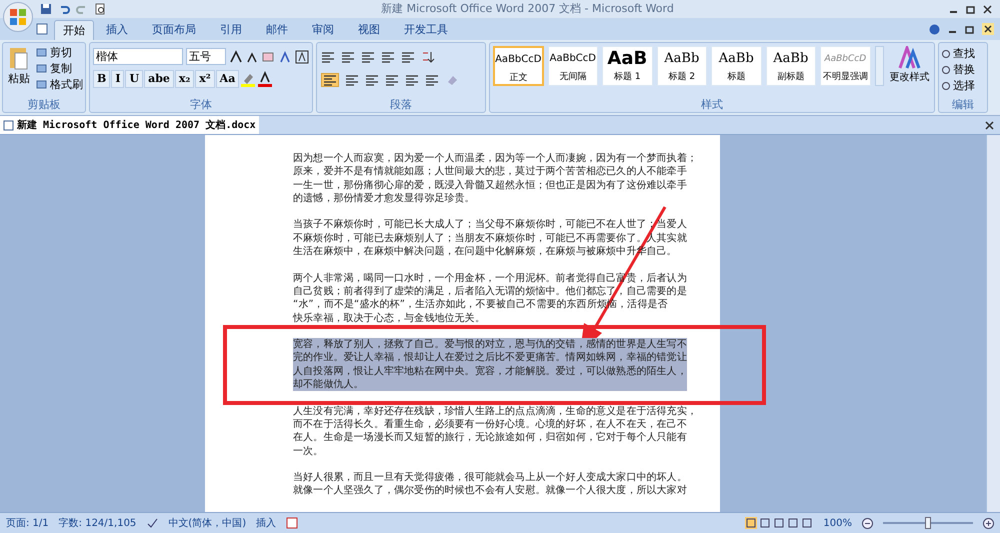 The width and height of the screenshot is (1000, 533). Describe the element at coordinates (426, 30) in the screenshot. I see `ribbon-tab: 开发工具` at that location.